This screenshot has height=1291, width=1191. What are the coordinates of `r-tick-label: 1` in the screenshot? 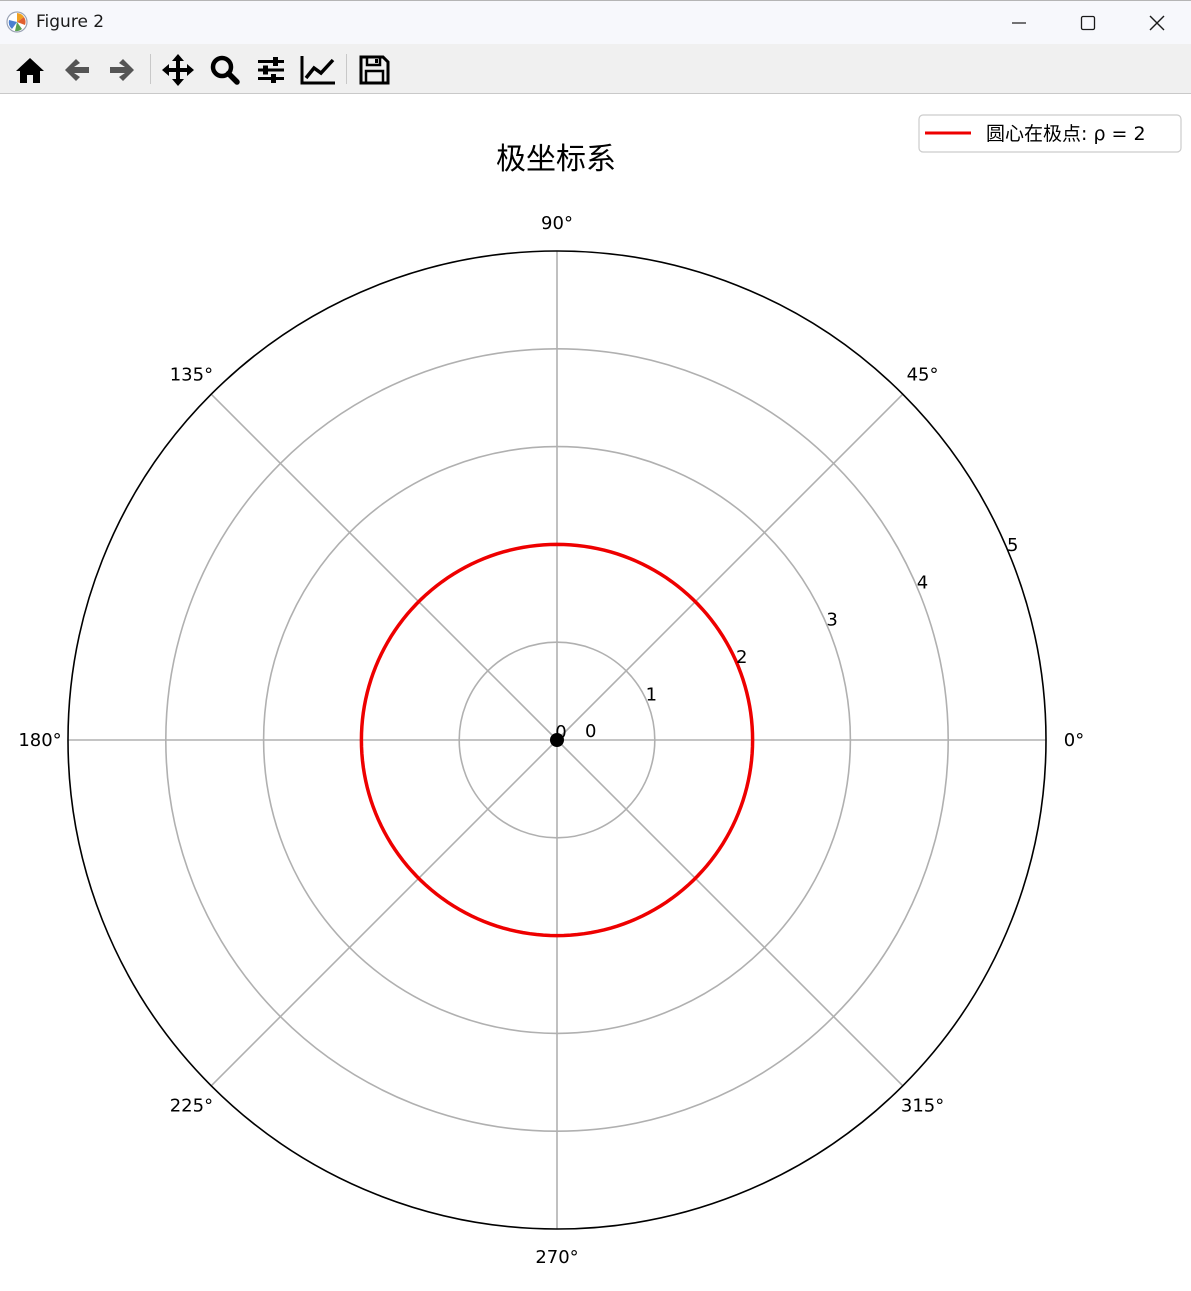 It's located at (651, 695).